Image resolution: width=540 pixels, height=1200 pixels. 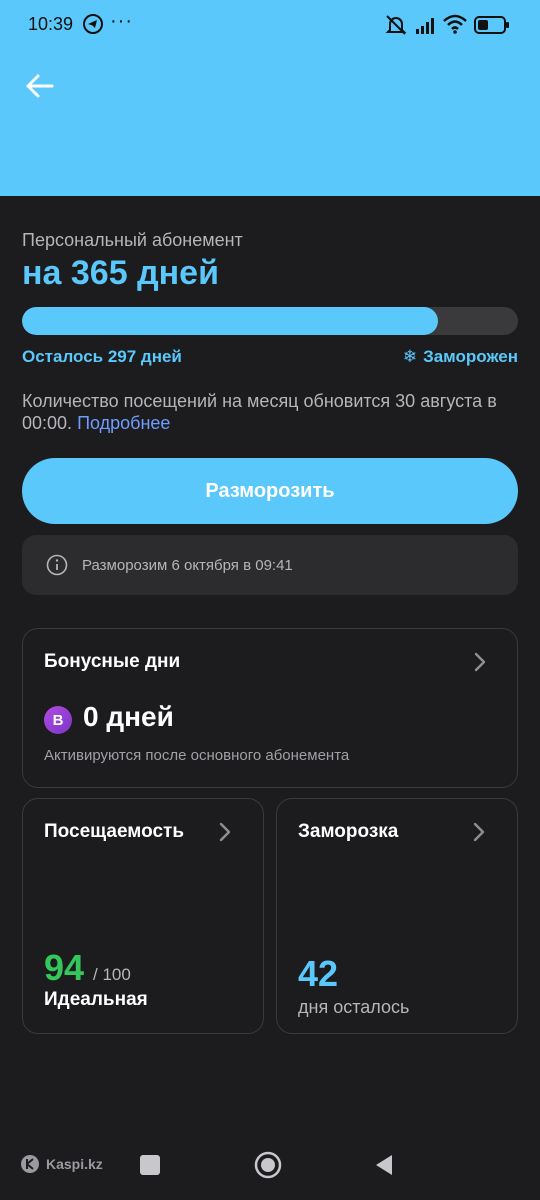 I want to click on frozen-status-label: Заморожен, so click(x=470, y=356).